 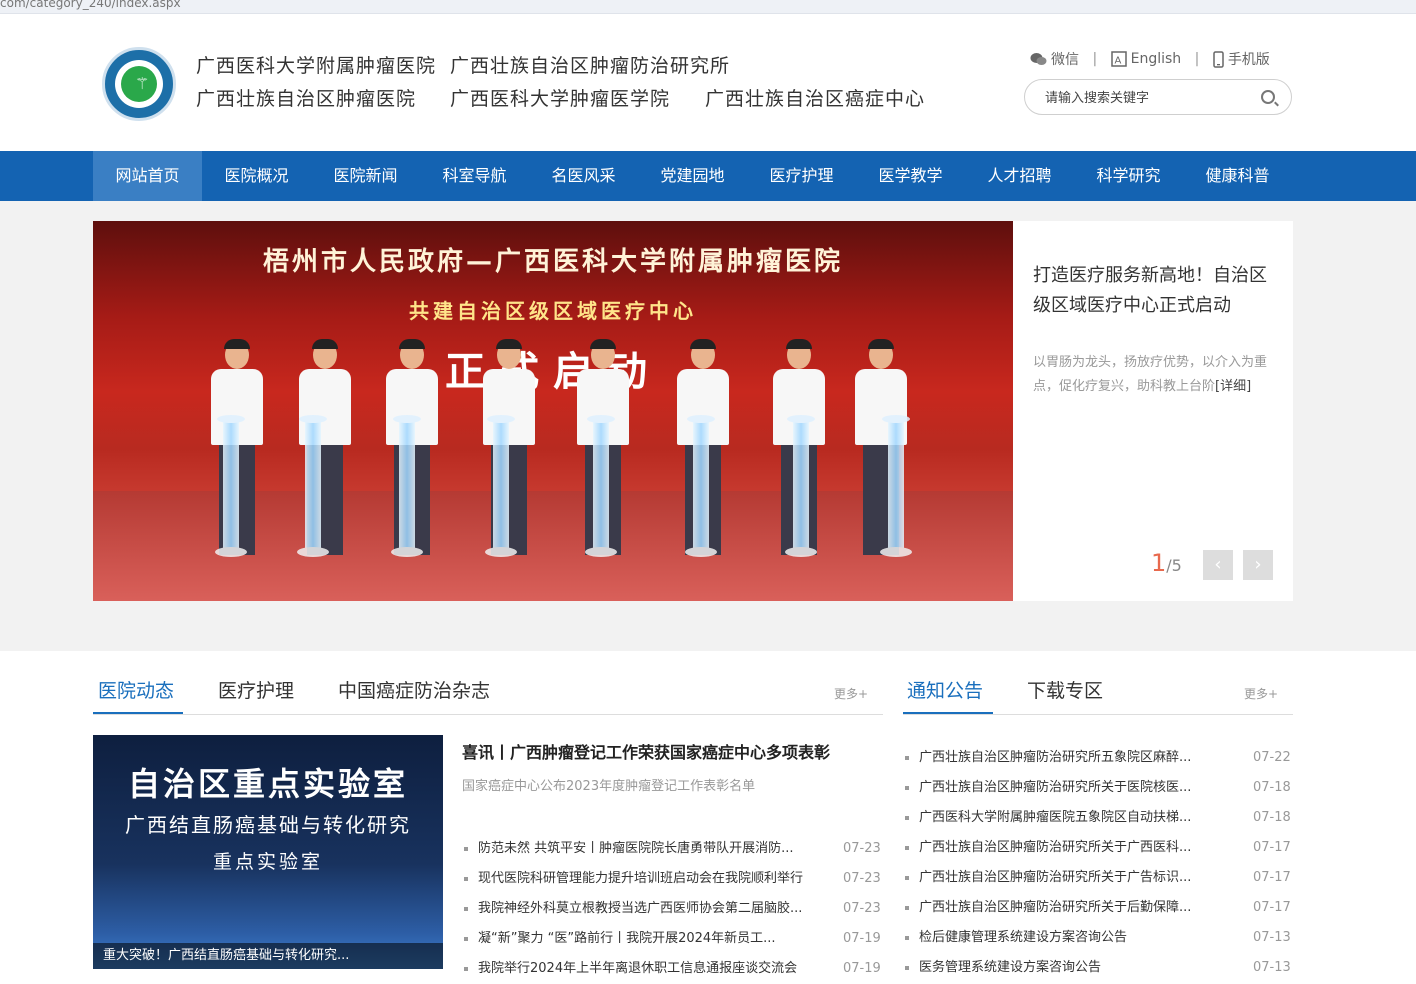 I want to click on list-item: 凝“新”聚力 “医”路前行丨我院开展2024年新员工... 07-19, so click(x=674, y=939).